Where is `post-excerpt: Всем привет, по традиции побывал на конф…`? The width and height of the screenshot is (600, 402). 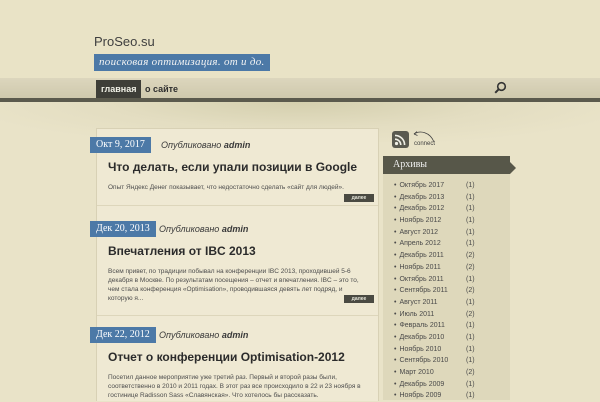 post-excerpt: Всем привет, по традиции побывал на конф… is located at coordinates (233, 285).